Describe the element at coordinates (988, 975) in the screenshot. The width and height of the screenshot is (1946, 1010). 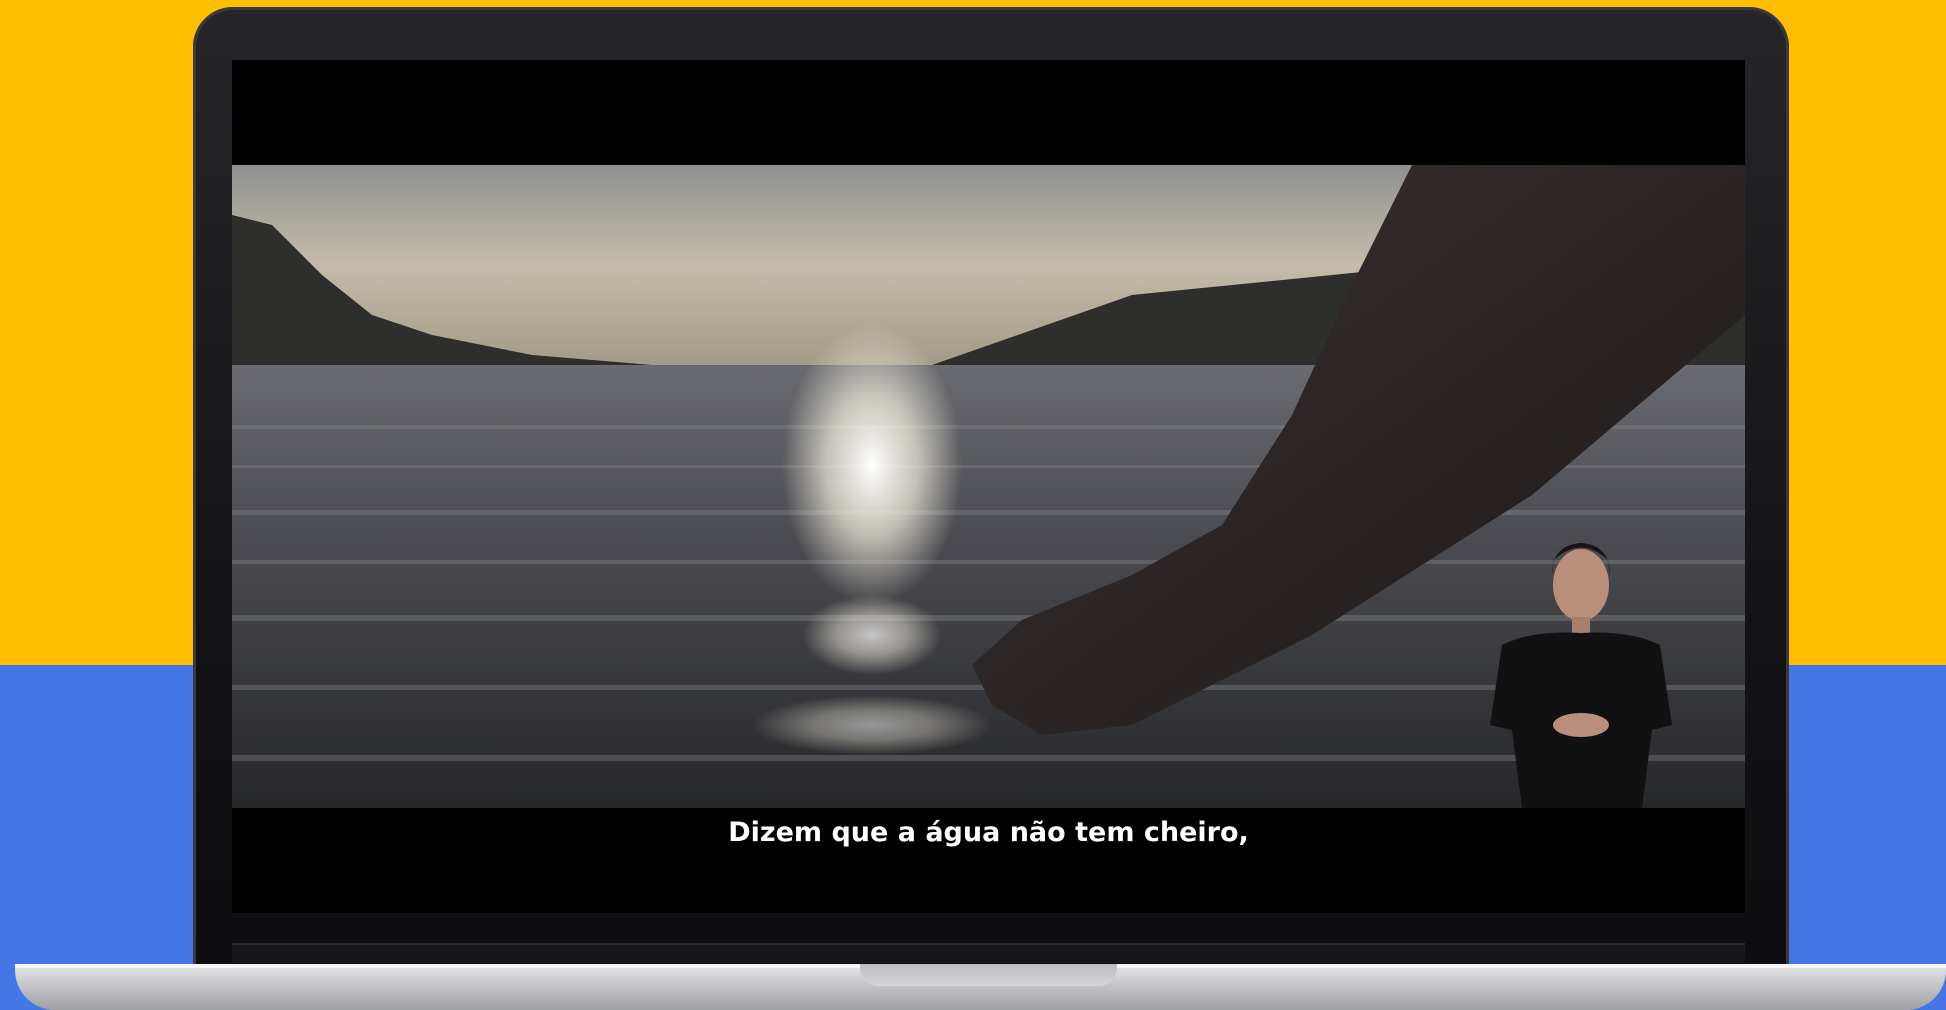
I see `laptop-notch` at that location.